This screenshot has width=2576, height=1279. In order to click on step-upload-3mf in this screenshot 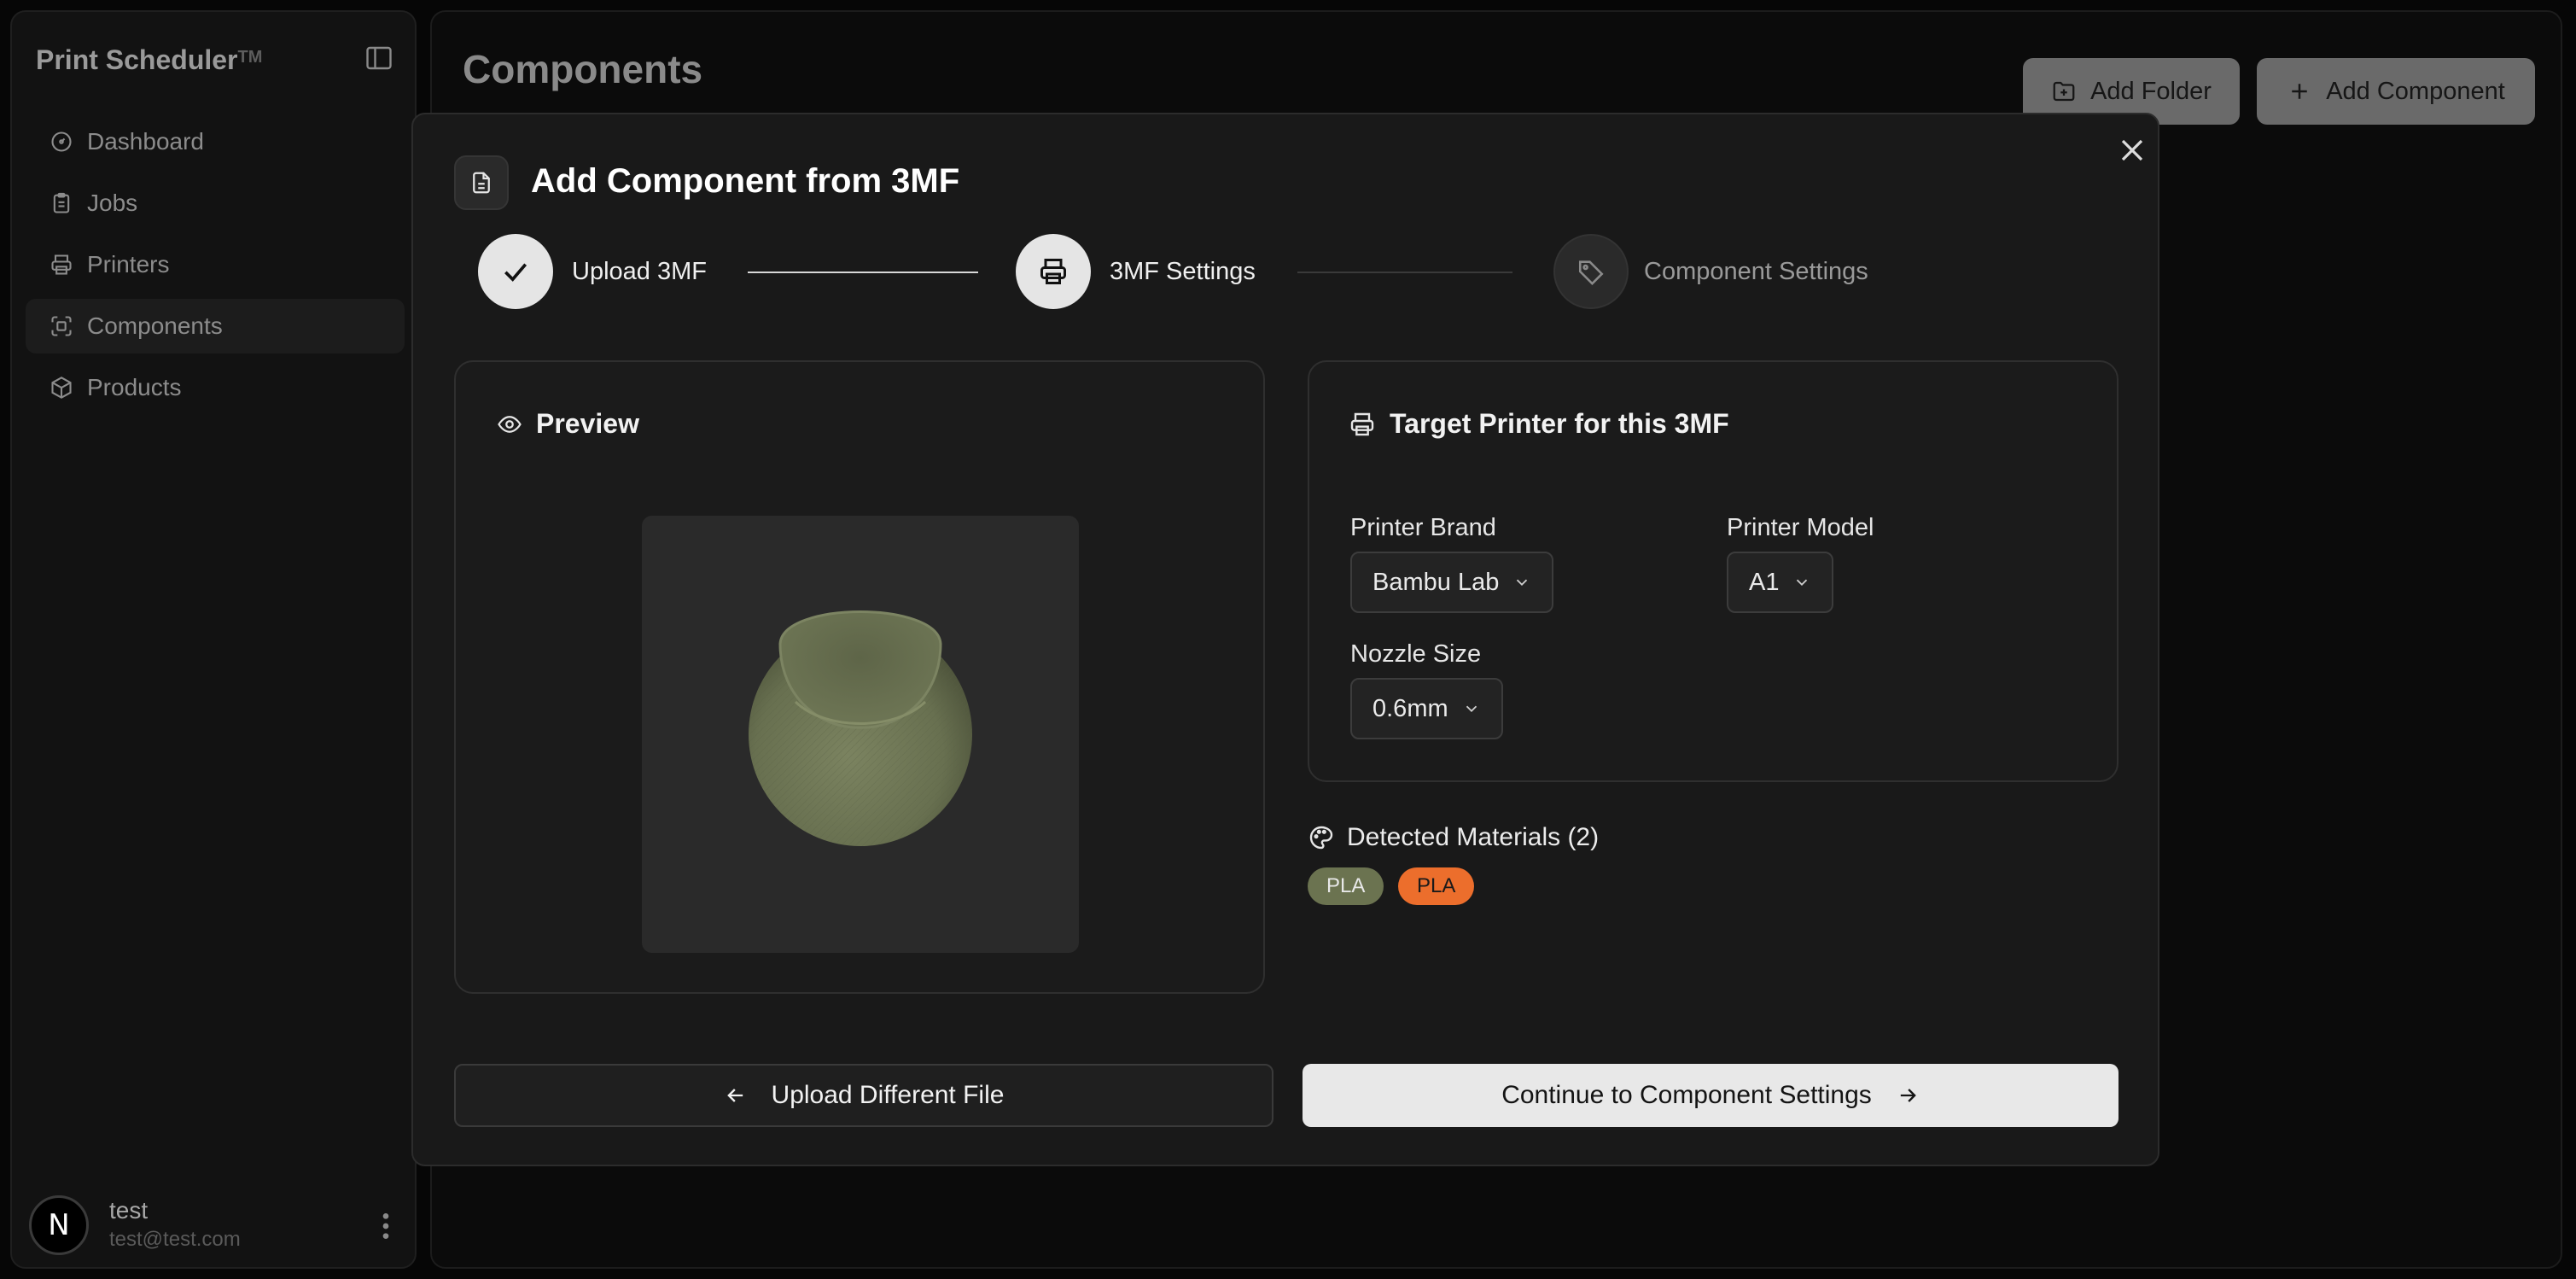, I will do `click(515, 271)`.